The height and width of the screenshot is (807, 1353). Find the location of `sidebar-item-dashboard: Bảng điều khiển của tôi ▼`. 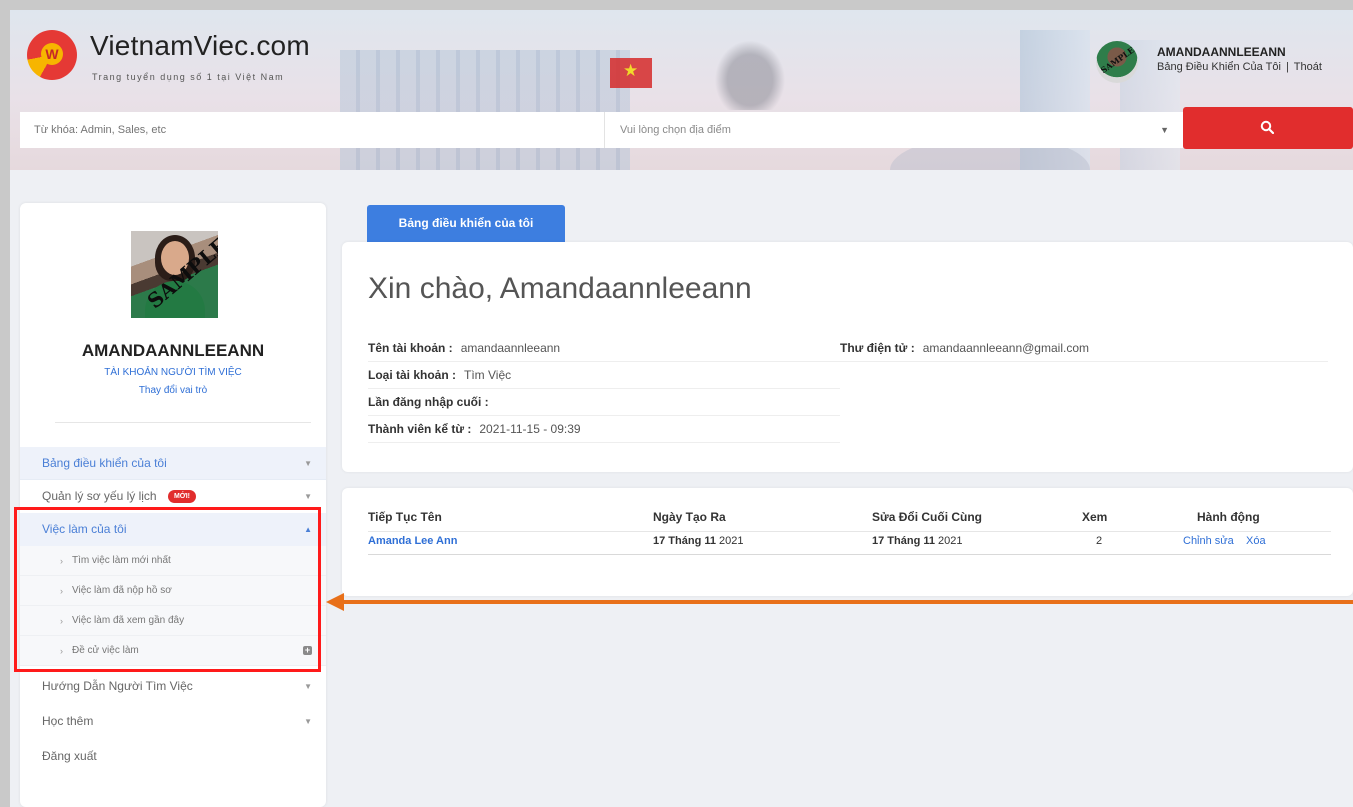

sidebar-item-dashboard: Bảng điều khiển của tôi ▼ is located at coordinates (173, 463).